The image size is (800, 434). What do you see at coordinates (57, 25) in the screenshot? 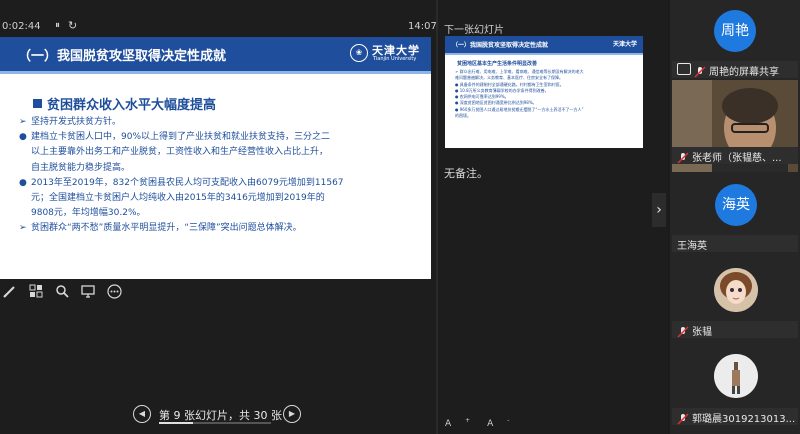
I see `pause-icon: ⏸` at bounding box center [57, 25].